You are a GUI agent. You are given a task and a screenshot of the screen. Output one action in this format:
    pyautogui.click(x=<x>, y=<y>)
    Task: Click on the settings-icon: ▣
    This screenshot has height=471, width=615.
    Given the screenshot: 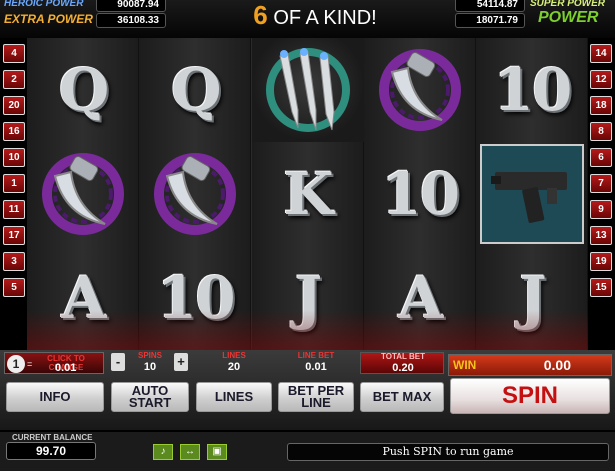 What is the action you would take?
    pyautogui.click(x=217, y=452)
    